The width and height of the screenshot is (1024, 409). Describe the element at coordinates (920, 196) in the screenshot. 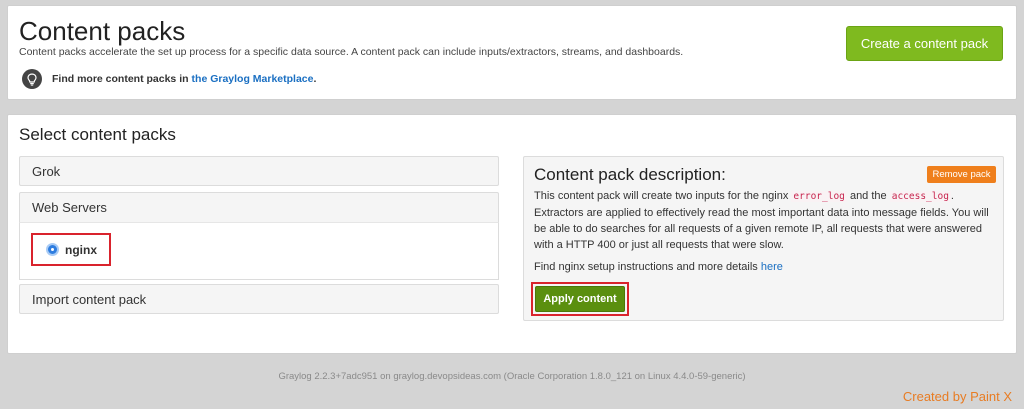

I see `code-access-log: access_log` at that location.